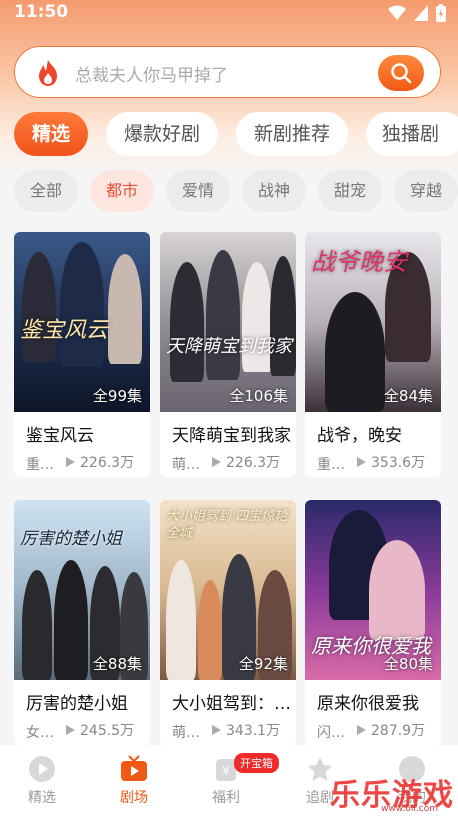 This screenshot has height=820, width=458. I want to click on status-time: 11:50, so click(41, 12).